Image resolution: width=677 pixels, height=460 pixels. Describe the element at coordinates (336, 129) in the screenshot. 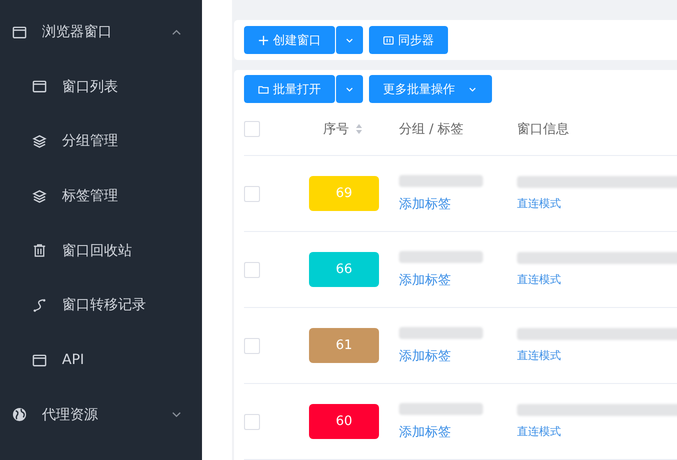

I see `column-header: 序号` at that location.